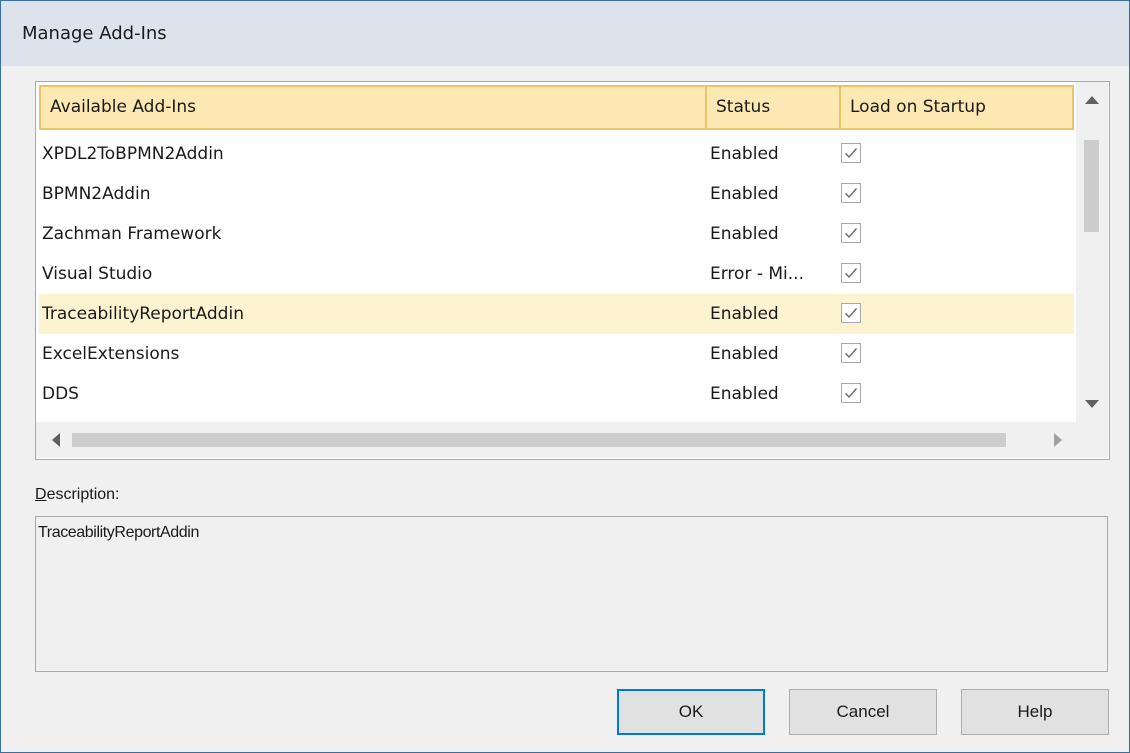 The width and height of the screenshot is (1130, 753). Describe the element at coordinates (56, 440) in the screenshot. I see `scroll-left-icon` at that location.